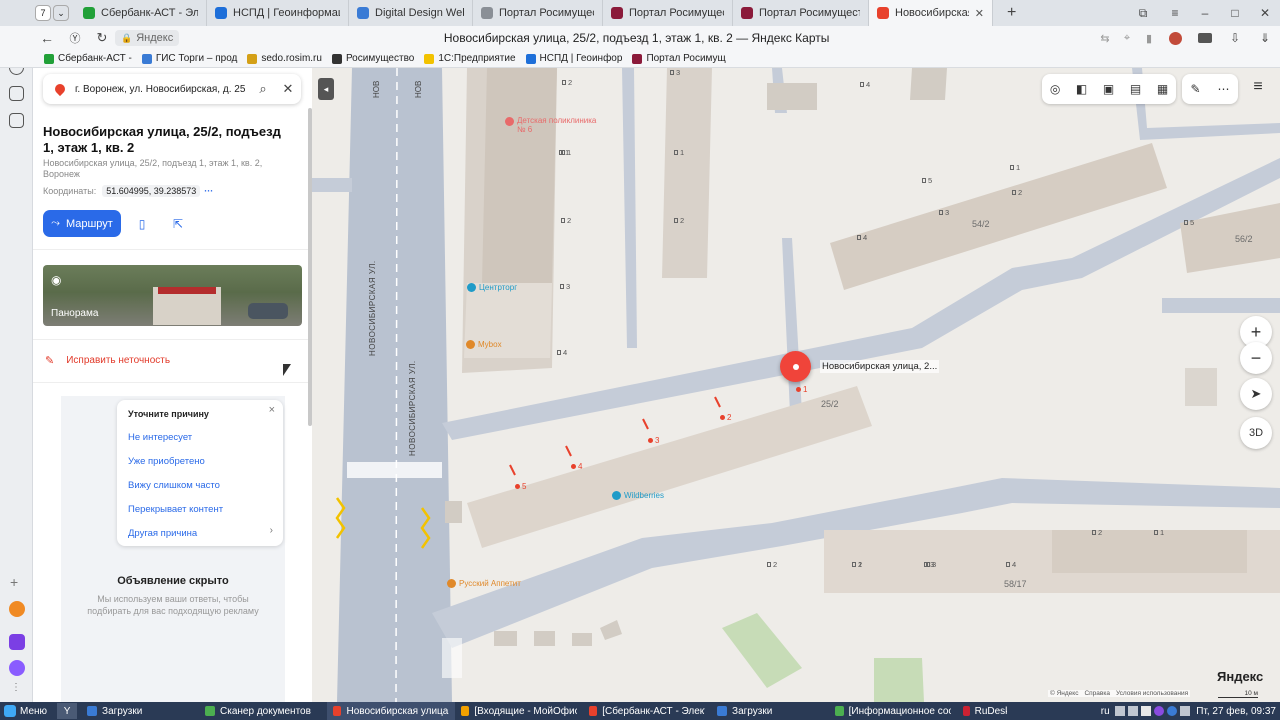  Describe the element at coordinates (47, 38) in the screenshot. I see `back-icon: ←` at that location.